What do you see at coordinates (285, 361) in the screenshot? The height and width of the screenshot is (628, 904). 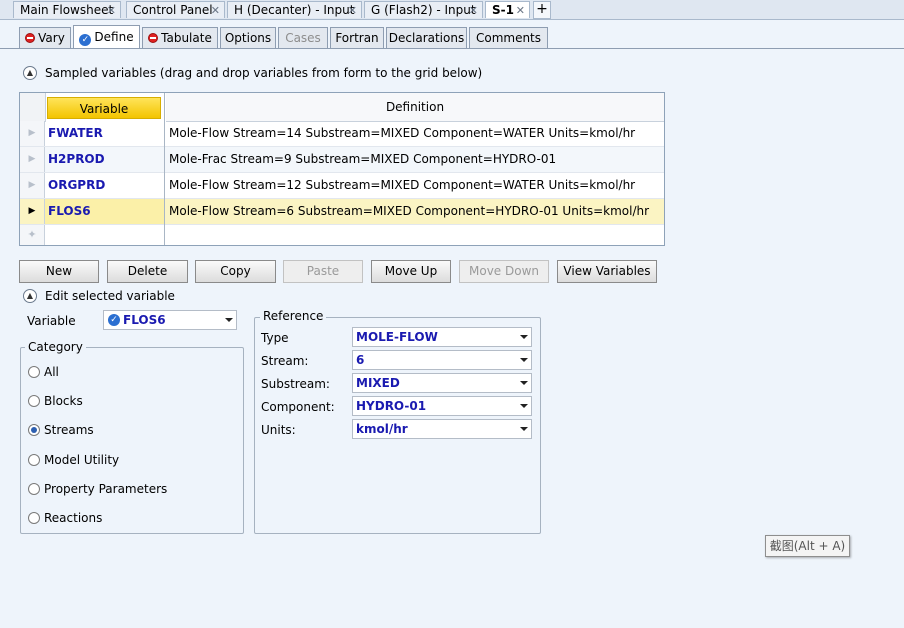 I see `stream-label: Stream:` at bounding box center [285, 361].